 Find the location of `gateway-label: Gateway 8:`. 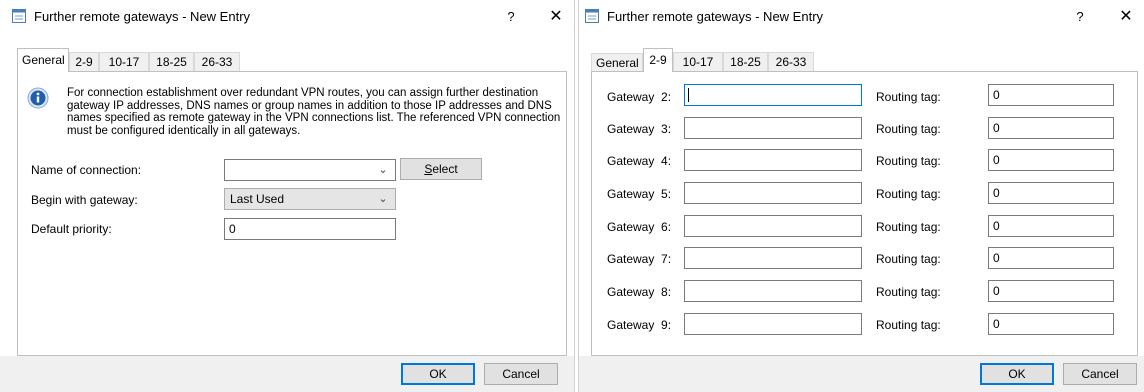

gateway-label: Gateway 8: is located at coordinates (639, 292).